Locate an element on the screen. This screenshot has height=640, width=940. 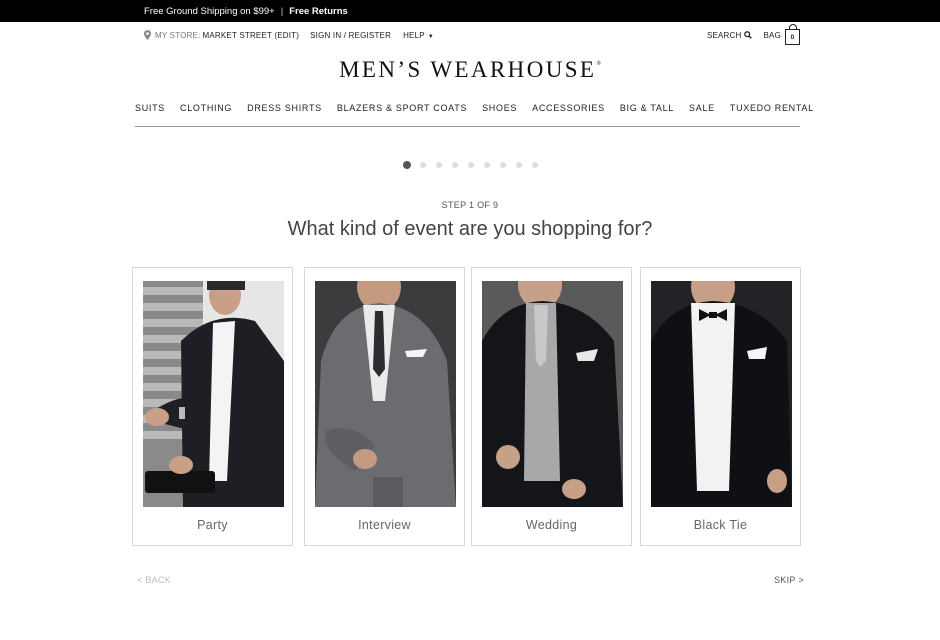
bag-label: BAG is located at coordinates (772, 35).